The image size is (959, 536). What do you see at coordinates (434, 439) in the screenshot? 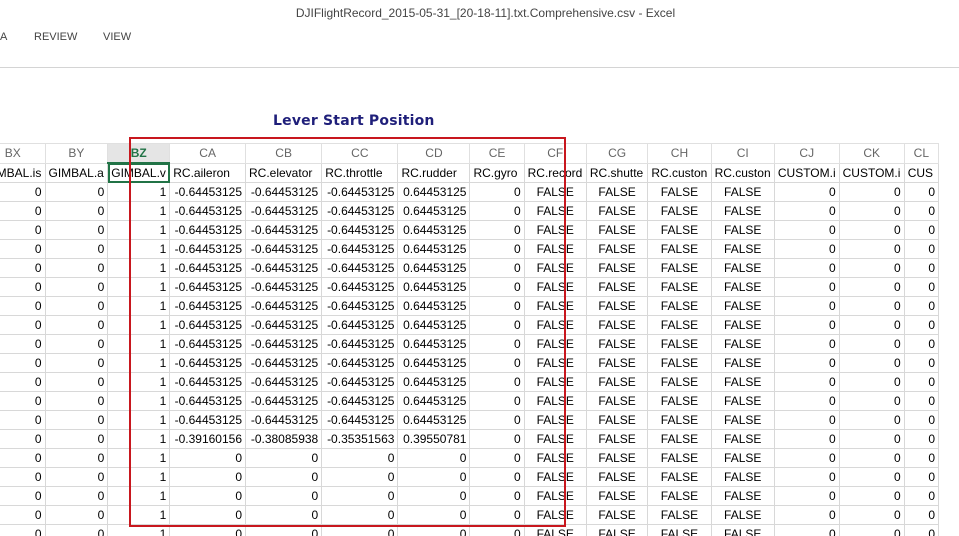
I see `cell-cd: 0.39550781` at bounding box center [434, 439].